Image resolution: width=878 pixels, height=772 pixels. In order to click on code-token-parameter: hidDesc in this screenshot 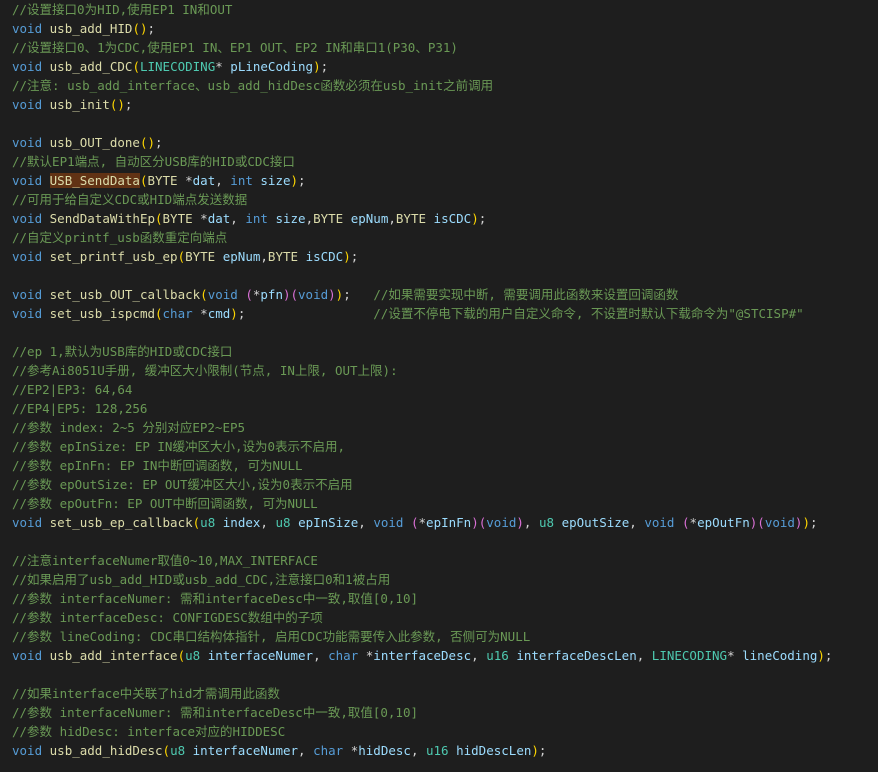, I will do `click(384, 750)`.